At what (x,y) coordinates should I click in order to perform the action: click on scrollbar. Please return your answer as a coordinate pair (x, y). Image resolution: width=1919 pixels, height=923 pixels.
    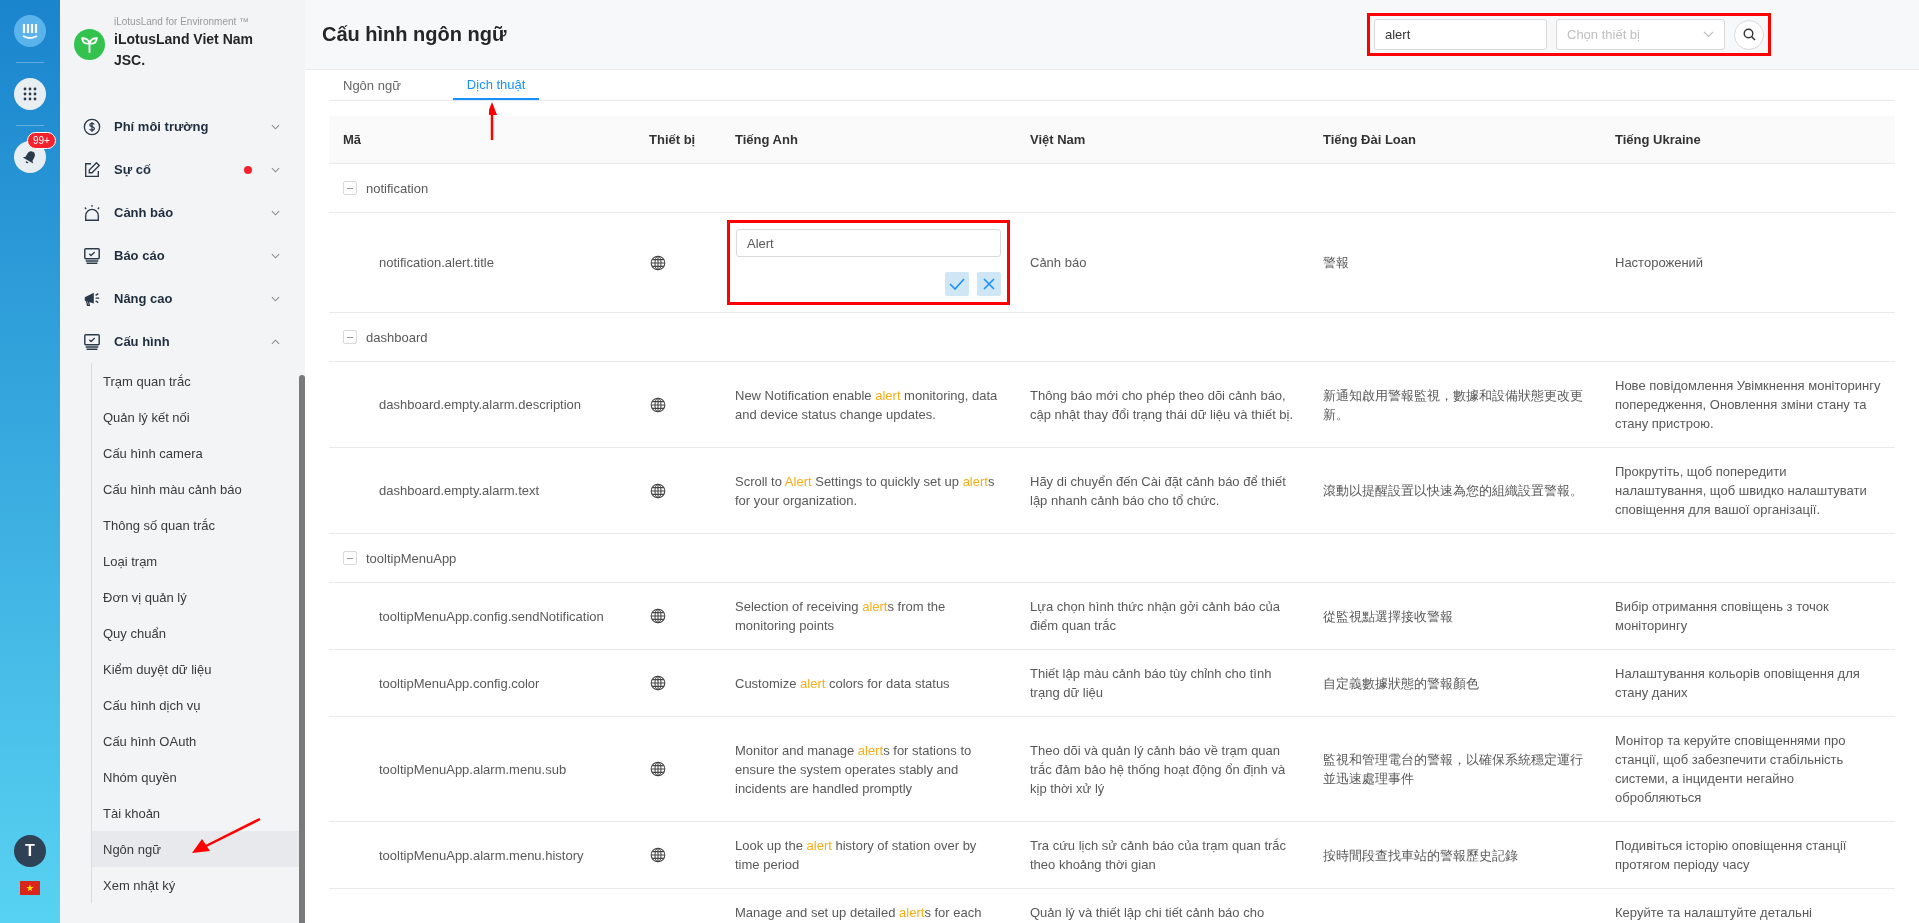
    Looking at the image, I should click on (302, 649).